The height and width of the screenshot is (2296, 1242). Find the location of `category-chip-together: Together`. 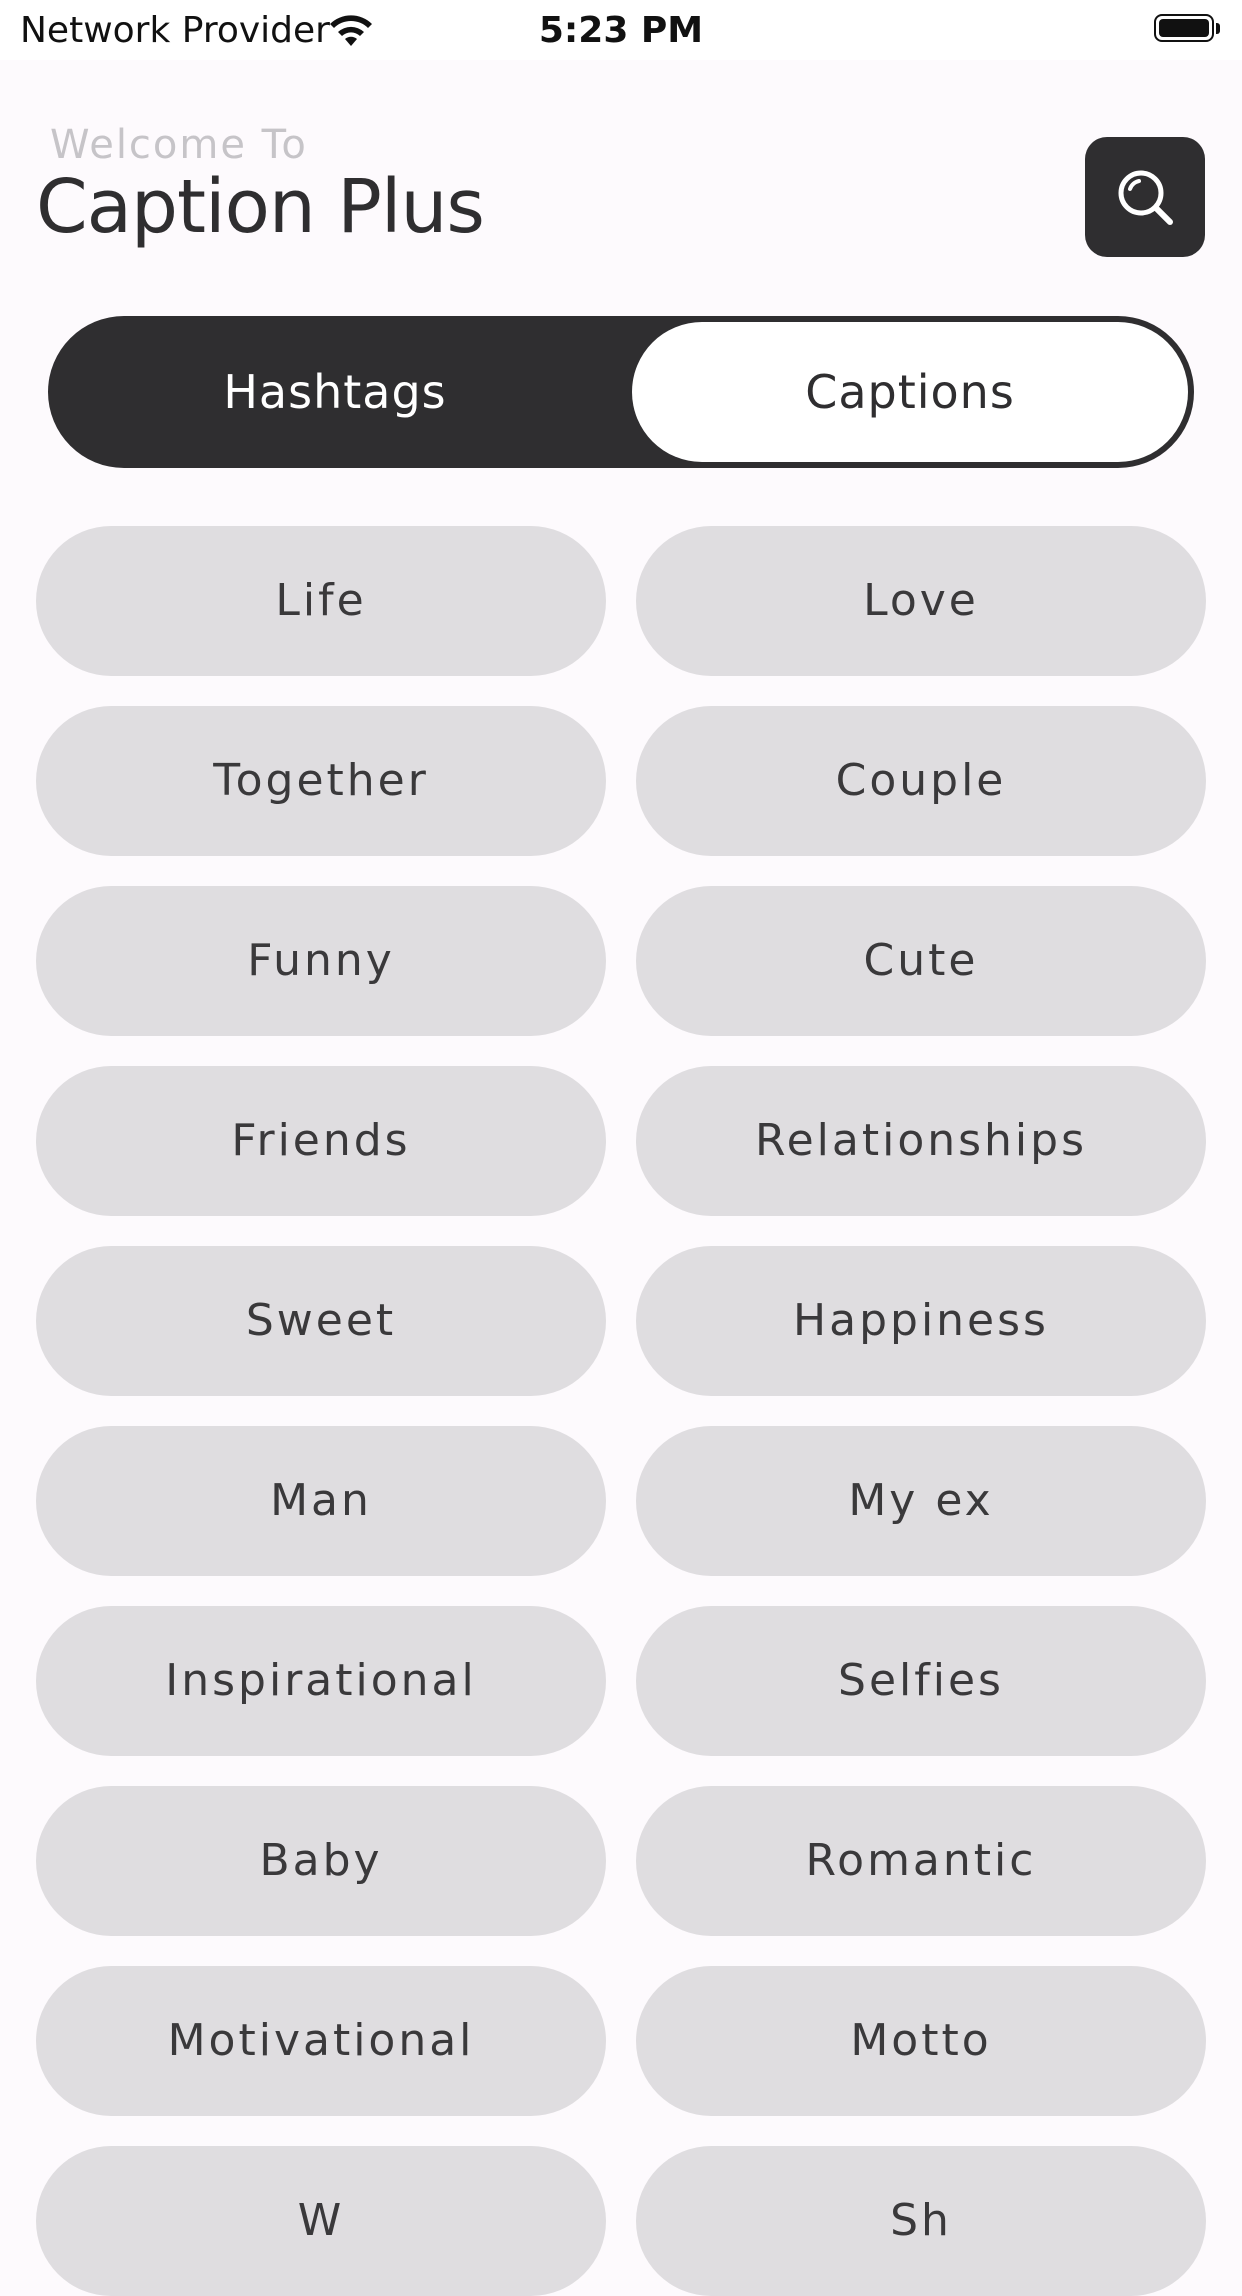

category-chip-together: Together is located at coordinates (321, 781).